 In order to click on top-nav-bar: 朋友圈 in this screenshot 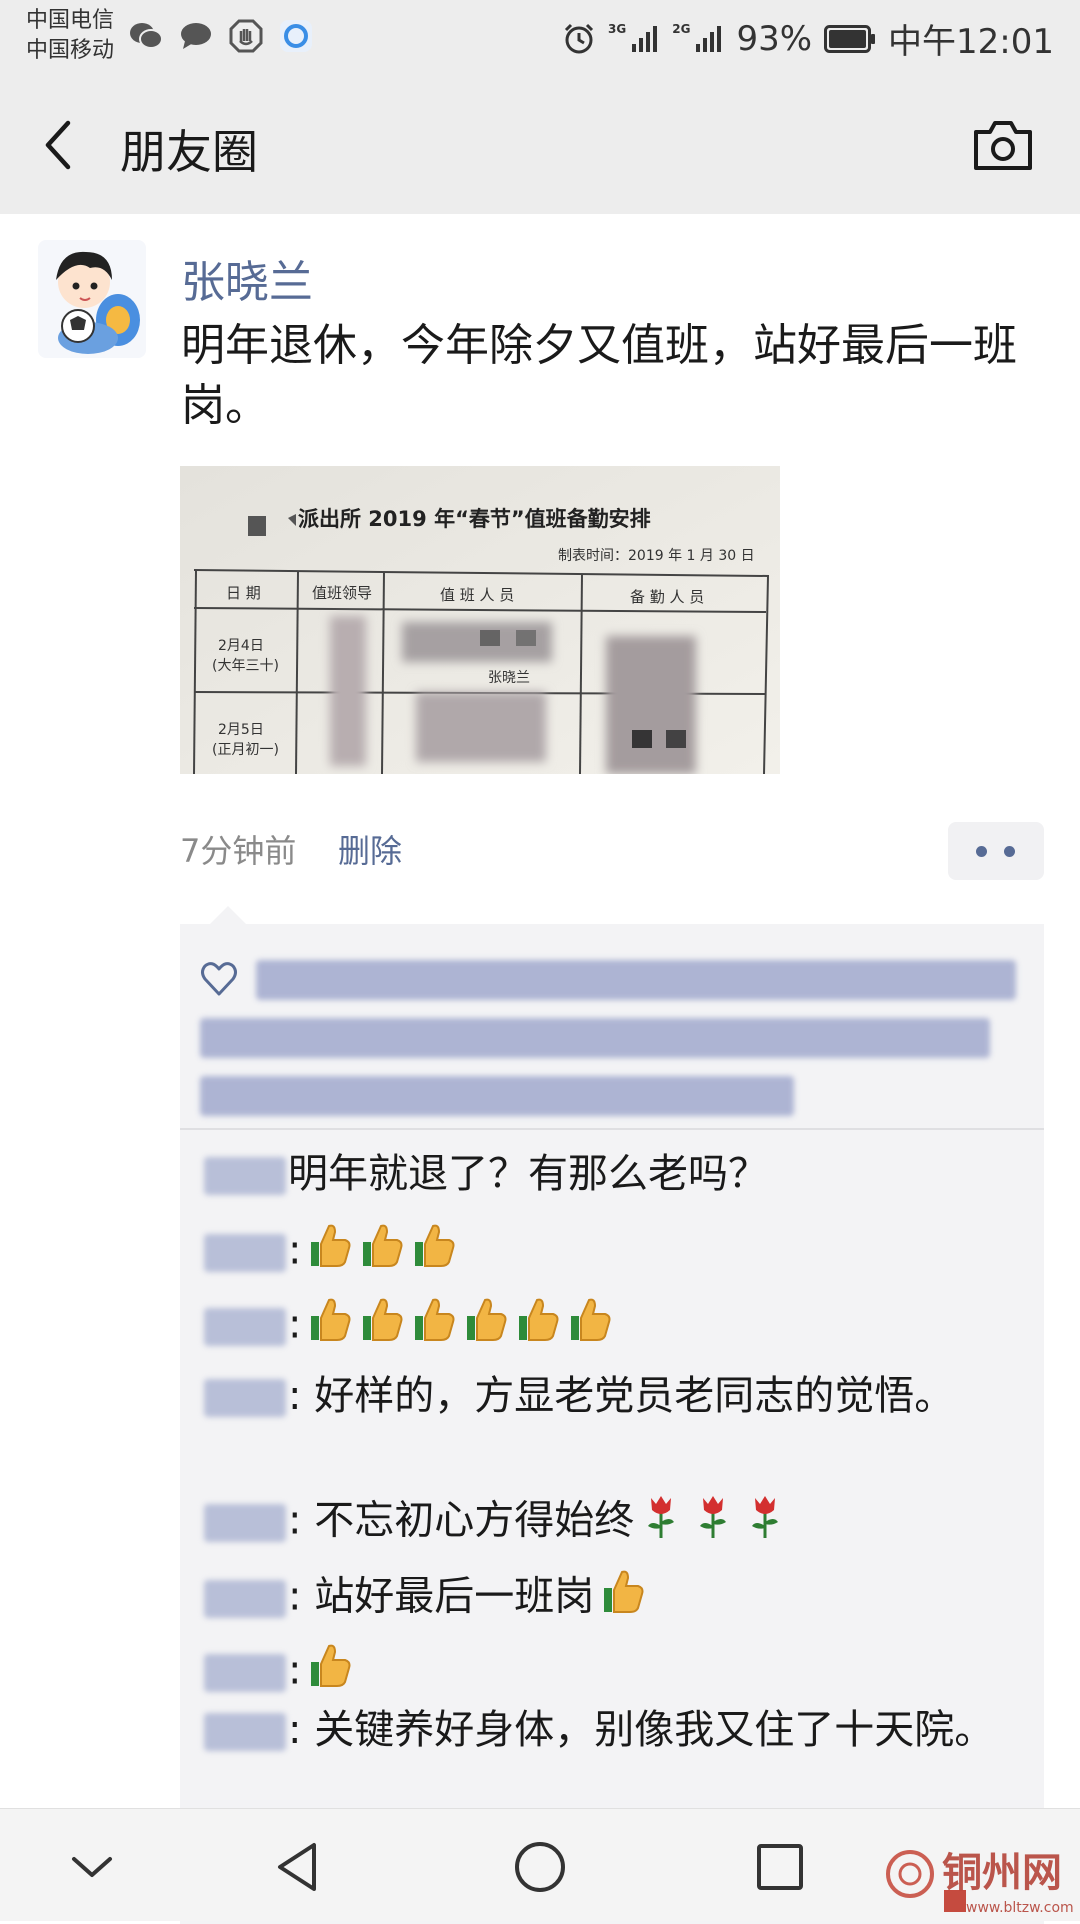, I will do `click(540, 147)`.